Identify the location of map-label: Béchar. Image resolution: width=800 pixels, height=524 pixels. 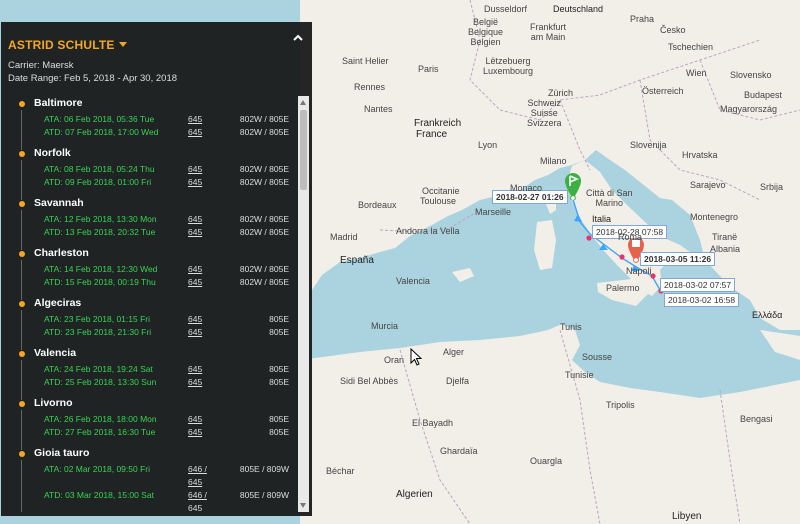
(340, 471).